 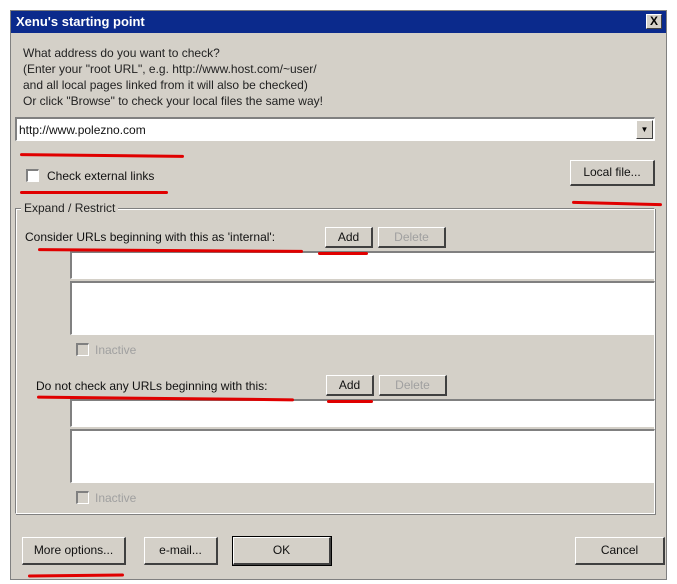 I want to click on chevron-down-icon: ▼, so click(x=644, y=129).